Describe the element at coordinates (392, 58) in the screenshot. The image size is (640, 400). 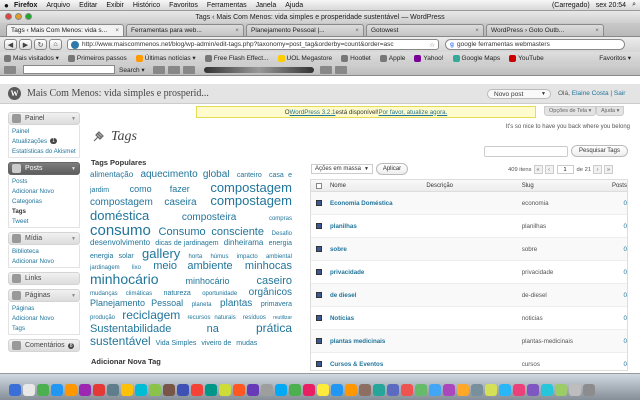
I see `bookmark-apple: Apple` at that location.